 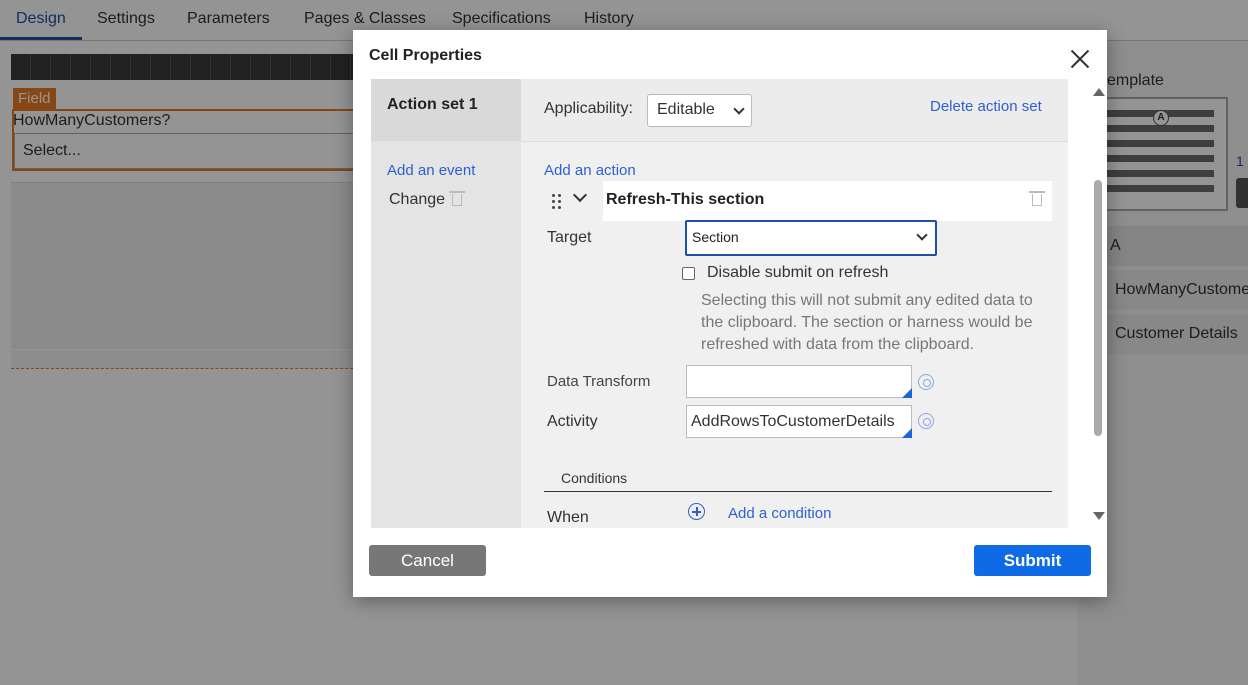 I want to click on action-set-header: Action set 1, so click(x=446, y=110).